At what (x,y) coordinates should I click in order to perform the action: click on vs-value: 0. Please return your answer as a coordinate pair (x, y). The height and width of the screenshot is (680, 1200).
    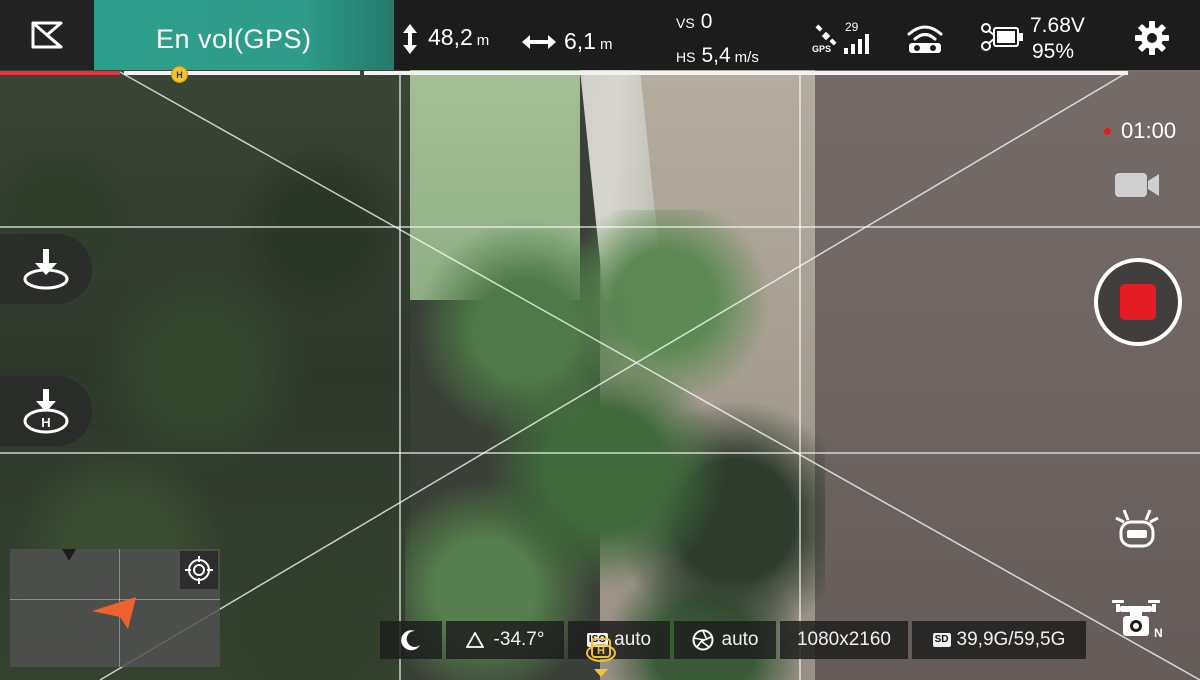
    Looking at the image, I should click on (706, 21).